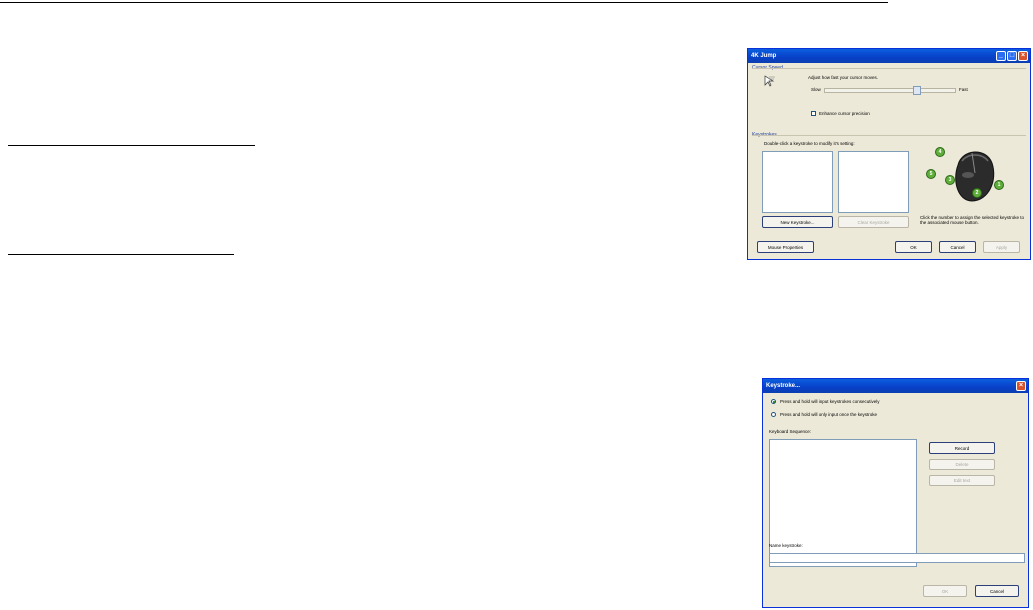 This screenshot has width=1033, height=610. Describe the element at coordinates (962, 464) in the screenshot. I see `delete-button: Delete` at that location.